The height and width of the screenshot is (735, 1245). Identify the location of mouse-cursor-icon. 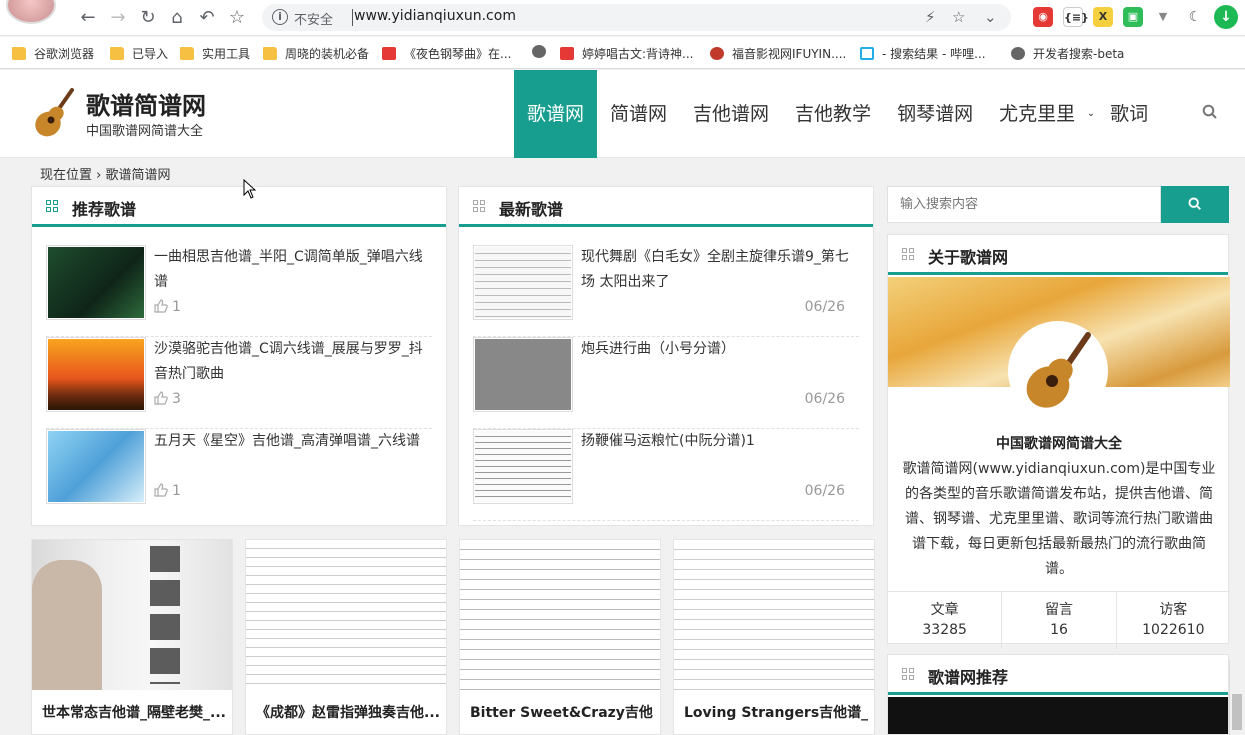
(250, 189).